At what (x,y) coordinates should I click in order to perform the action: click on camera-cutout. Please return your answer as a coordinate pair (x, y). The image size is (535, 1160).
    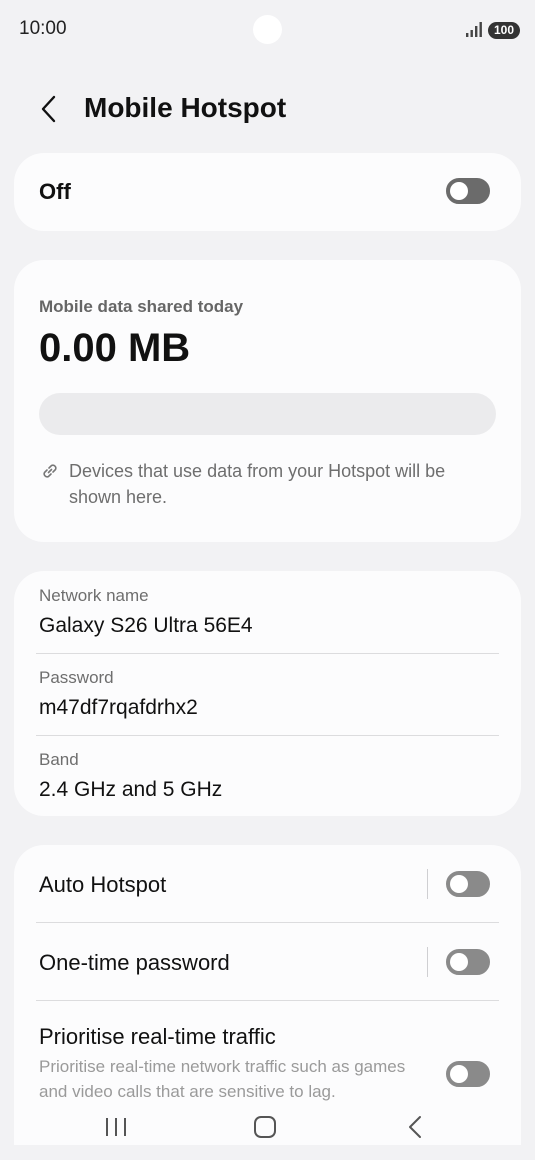
    Looking at the image, I should click on (267, 29).